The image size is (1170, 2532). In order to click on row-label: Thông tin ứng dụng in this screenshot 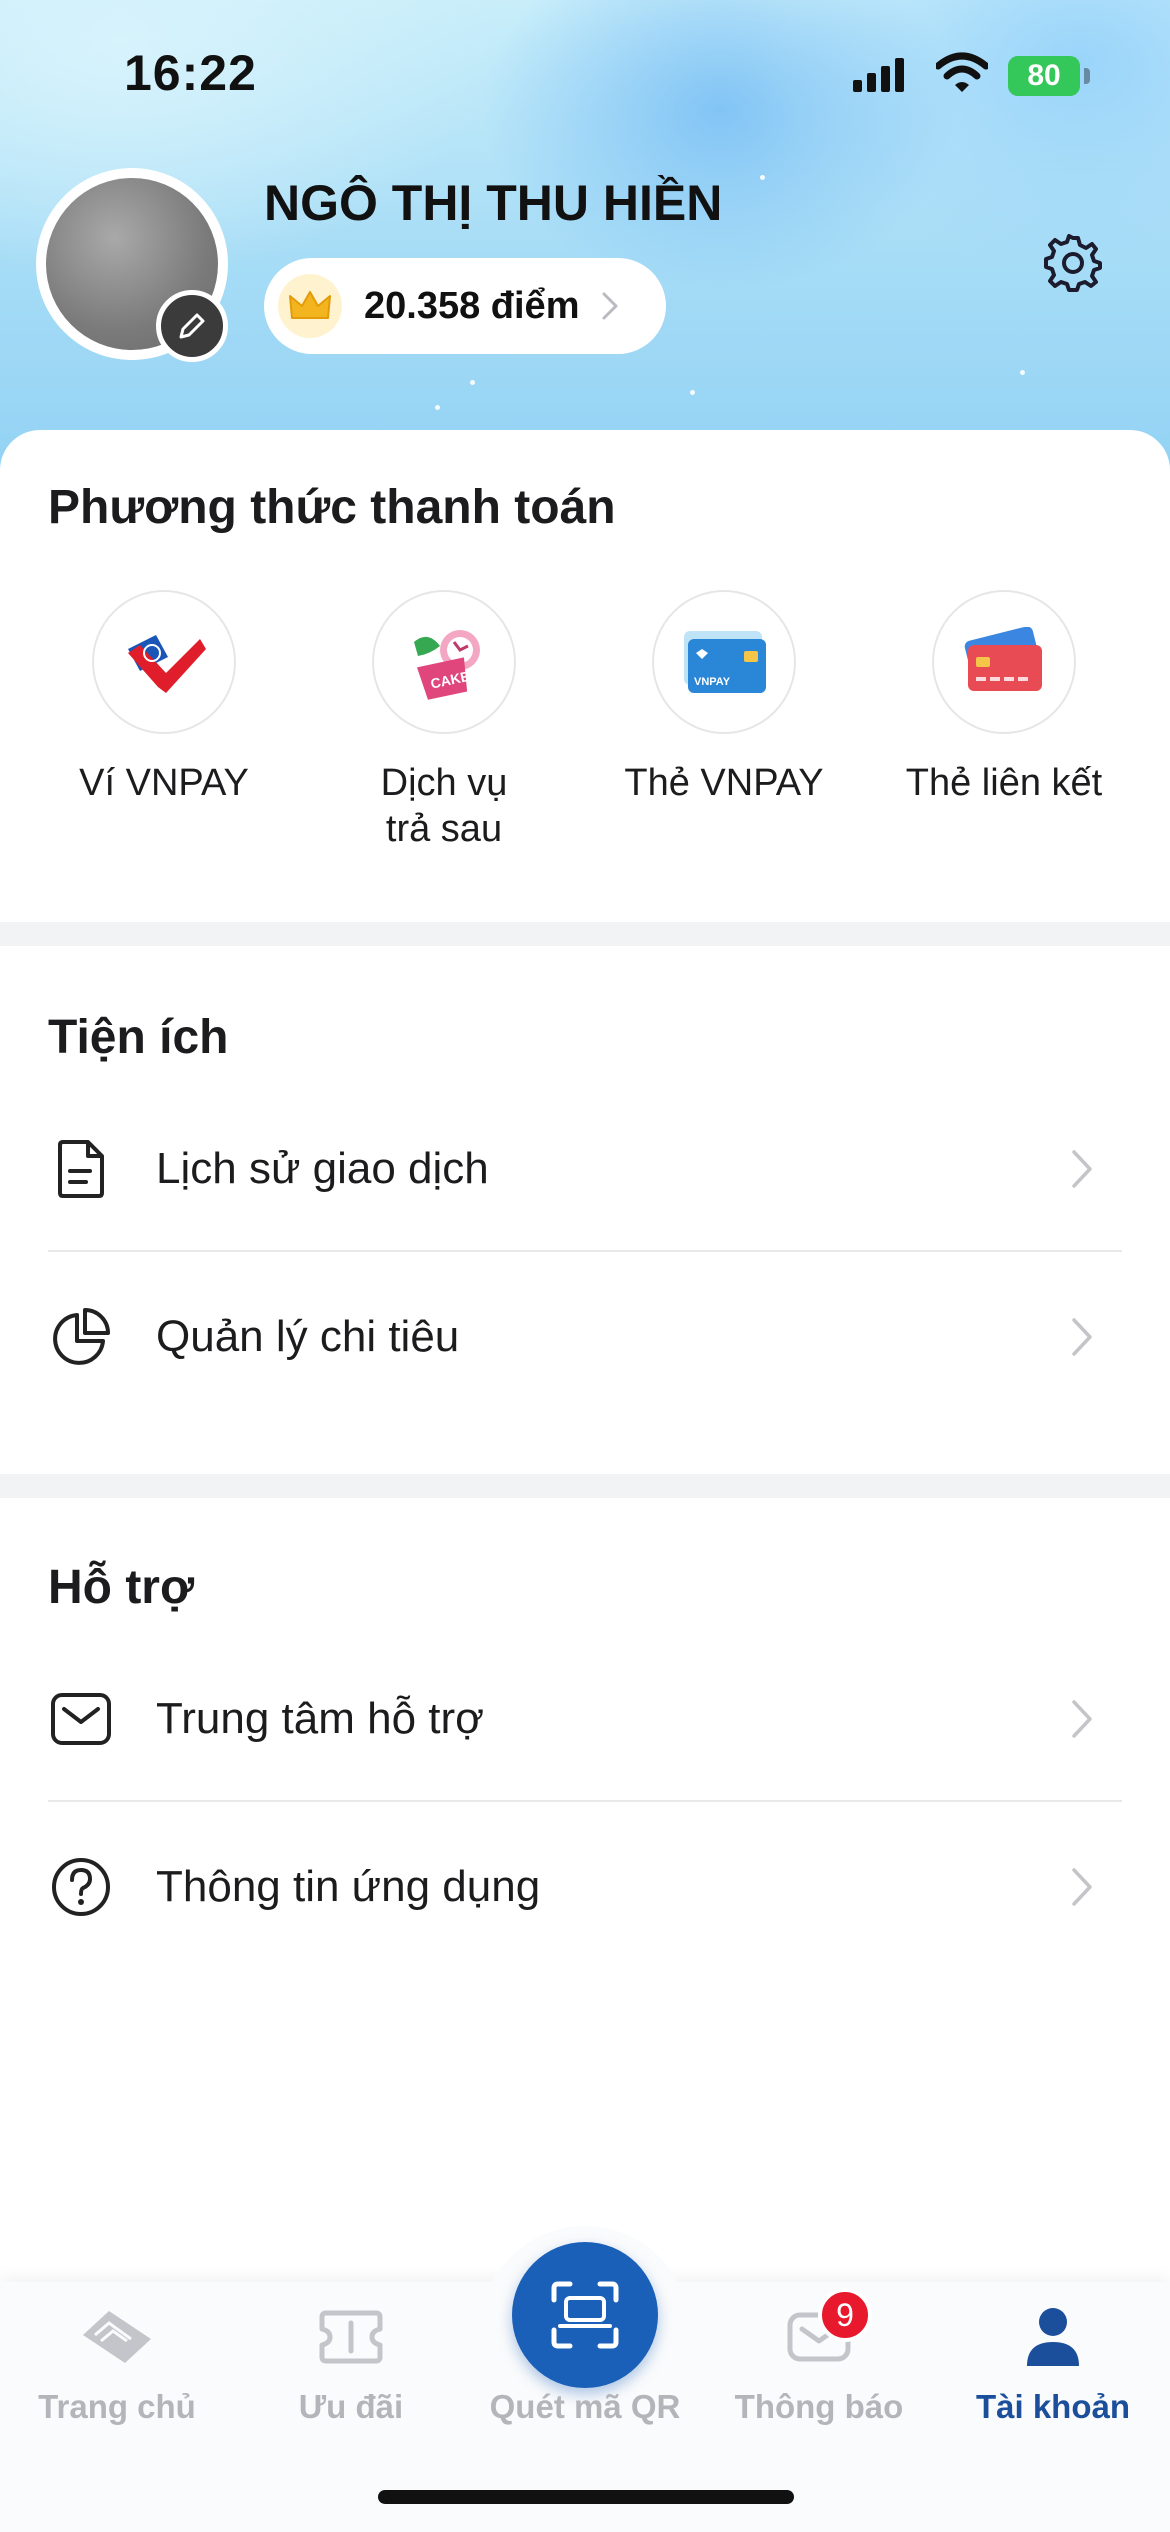, I will do `click(348, 1886)`.